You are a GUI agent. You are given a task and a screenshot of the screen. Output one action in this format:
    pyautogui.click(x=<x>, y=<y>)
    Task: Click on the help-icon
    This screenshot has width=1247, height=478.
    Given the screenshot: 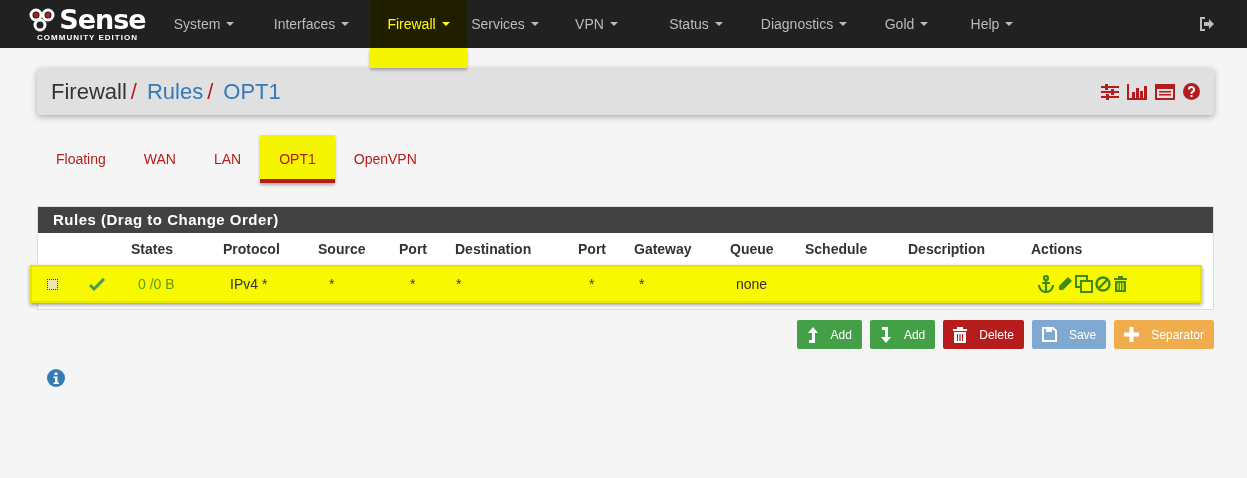 What is the action you would take?
    pyautogui.click(x=1191, y=91)
    